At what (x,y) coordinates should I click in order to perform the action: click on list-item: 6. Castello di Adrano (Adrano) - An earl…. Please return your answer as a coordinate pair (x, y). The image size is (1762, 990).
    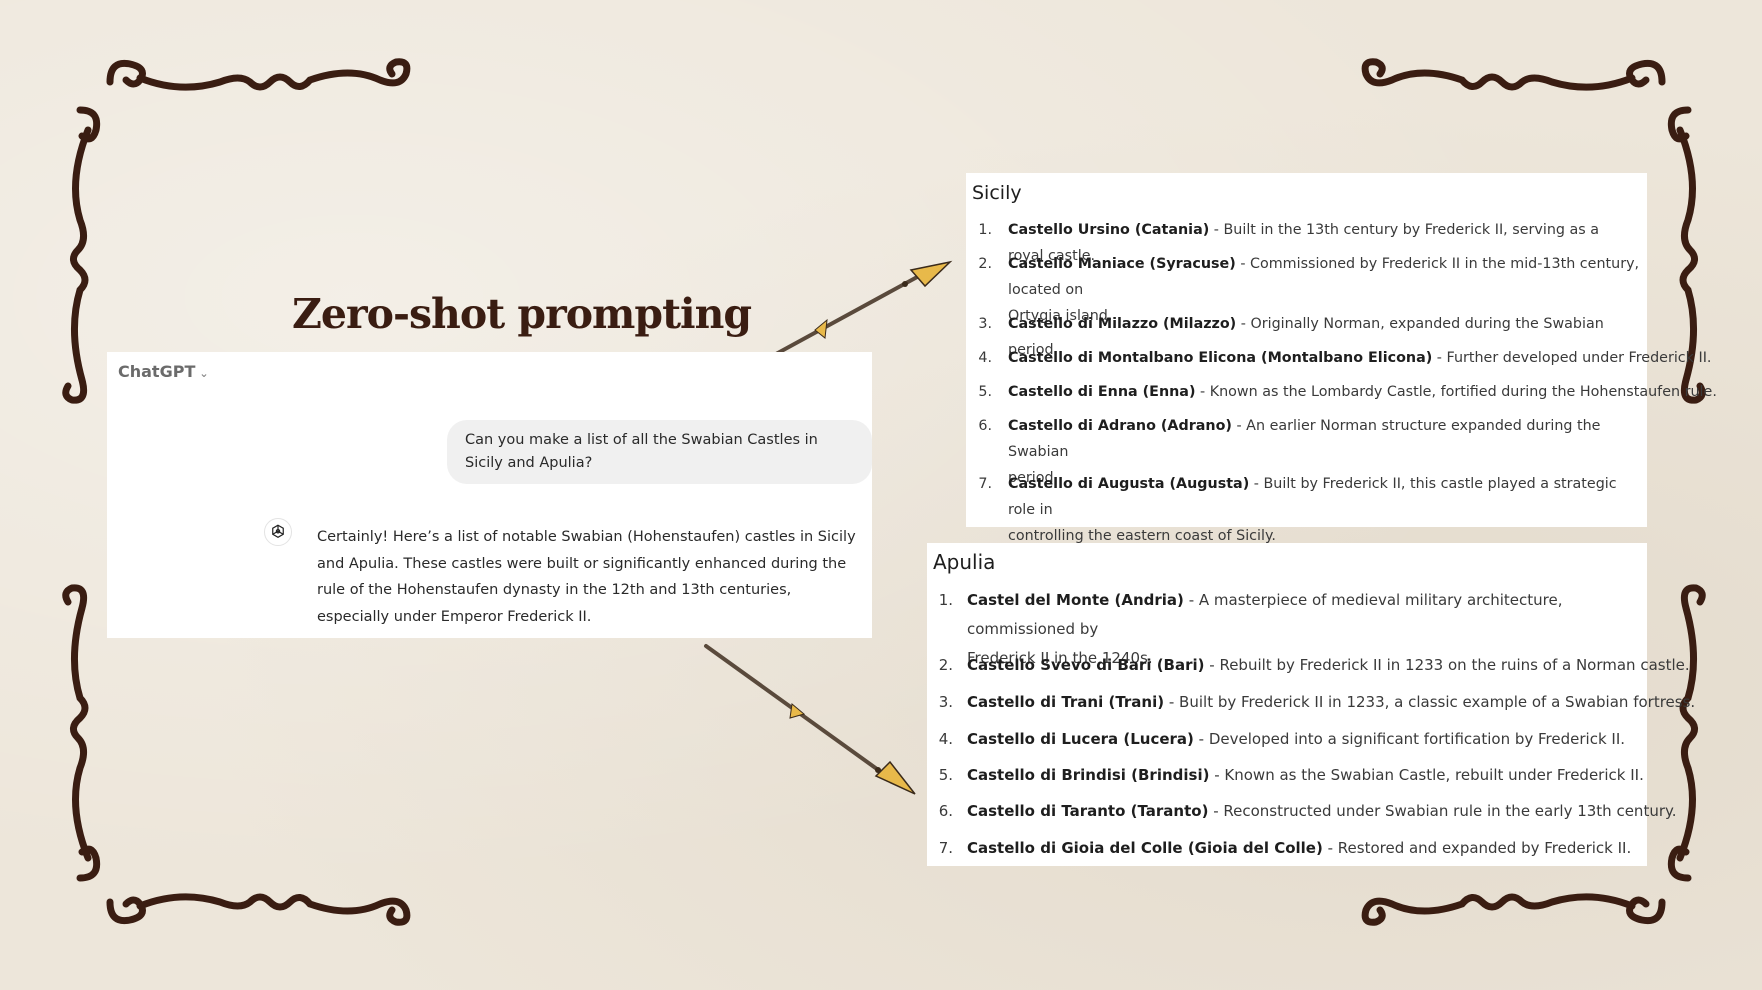
    Looking at the image, I should click on (1309, 449).